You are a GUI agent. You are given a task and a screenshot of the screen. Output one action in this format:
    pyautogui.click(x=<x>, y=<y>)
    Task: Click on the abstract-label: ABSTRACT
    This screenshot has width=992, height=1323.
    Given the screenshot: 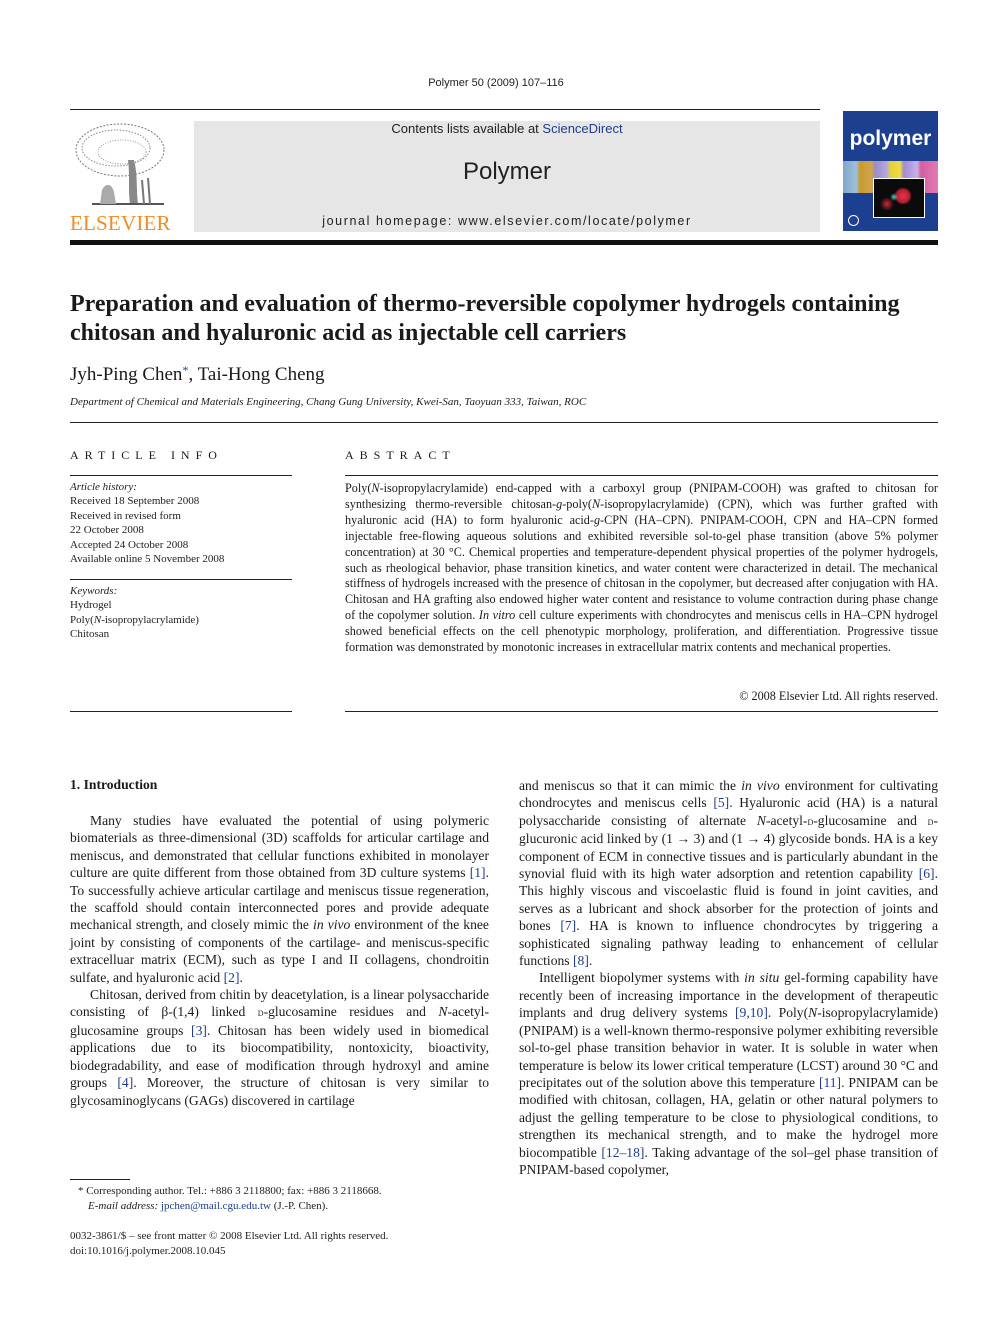 What is the action you would take?
    pyautogui.click(x=400, y=455)
    